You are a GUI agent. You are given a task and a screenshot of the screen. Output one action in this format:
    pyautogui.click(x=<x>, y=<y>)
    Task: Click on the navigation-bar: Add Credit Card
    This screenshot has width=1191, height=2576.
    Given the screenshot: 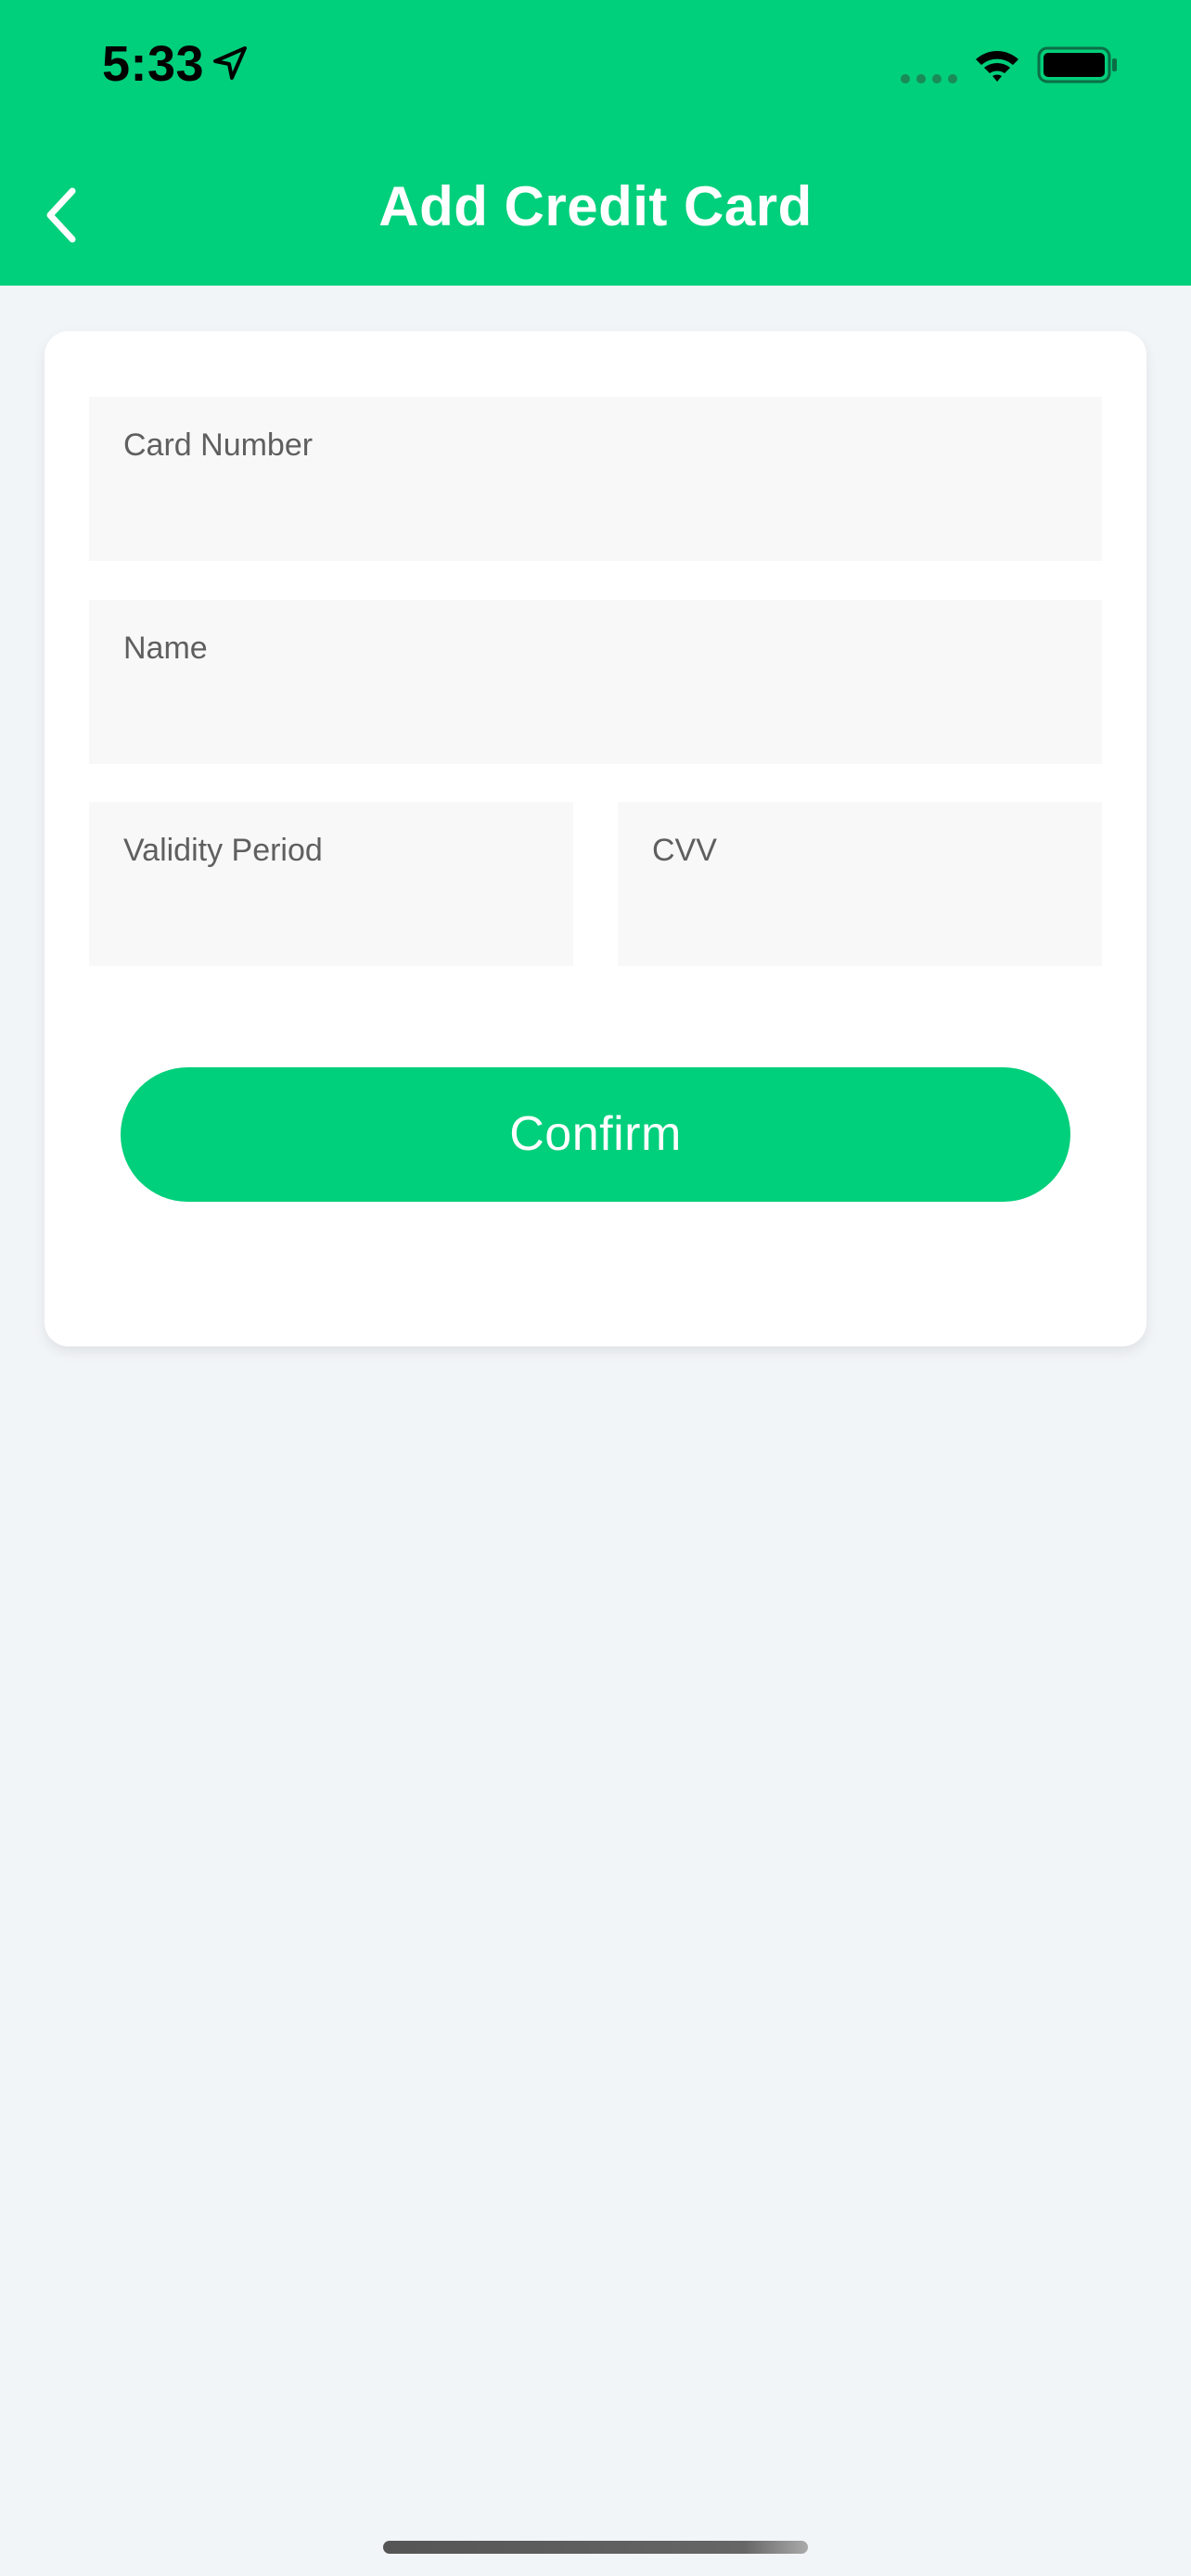 What is the action you would take?
    pyautogui.click(x=595, y=208)
    